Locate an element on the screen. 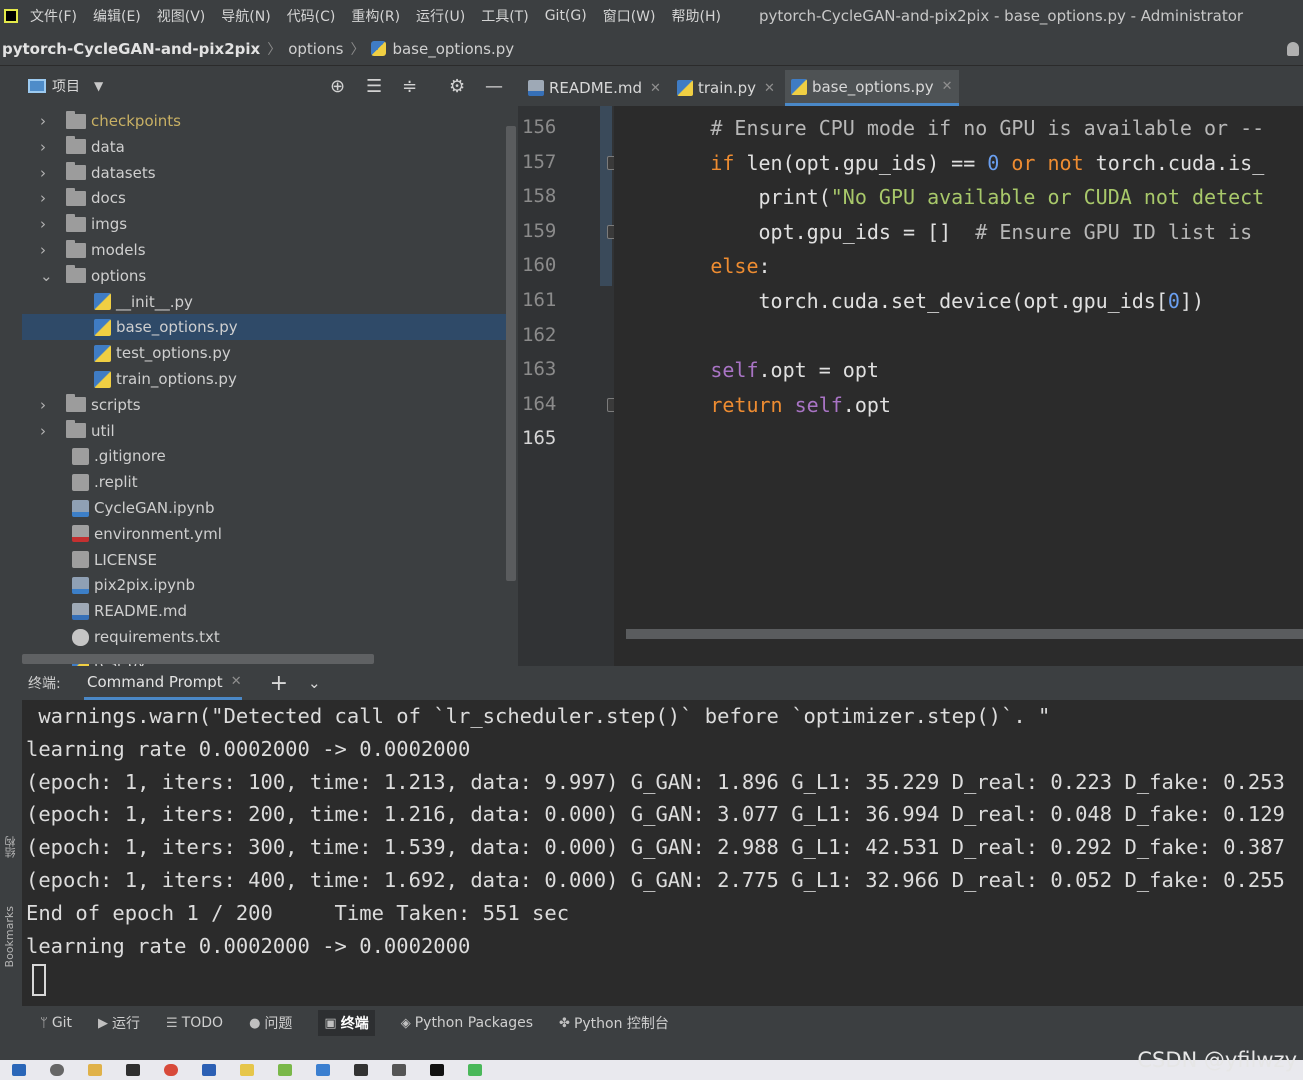 This screenshot has height=1080, width=1303. breadcrumb-file: base_options.py is located at coordinates (453, 49).